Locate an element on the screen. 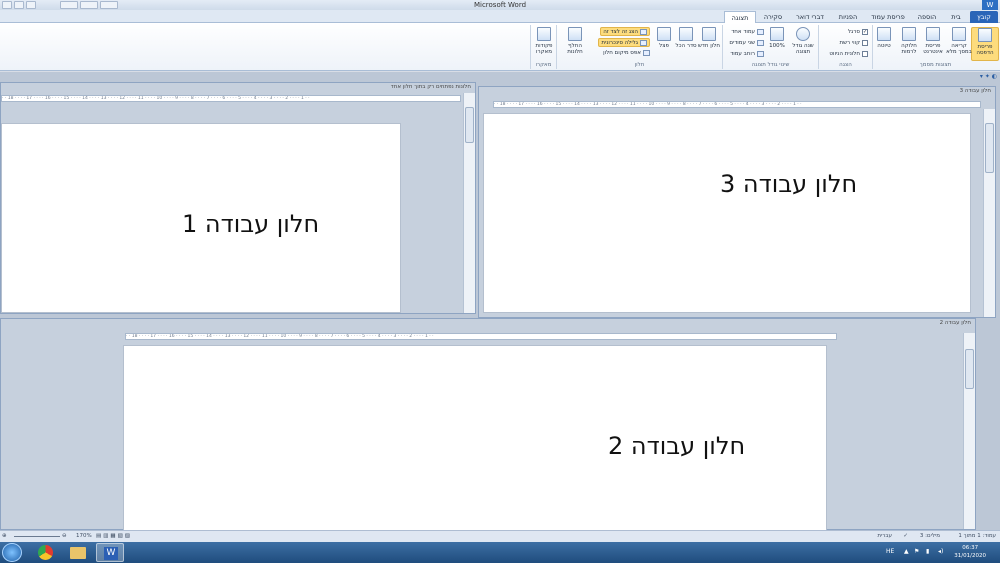  tab-references: הפניות is located at coordinates (848, 17).